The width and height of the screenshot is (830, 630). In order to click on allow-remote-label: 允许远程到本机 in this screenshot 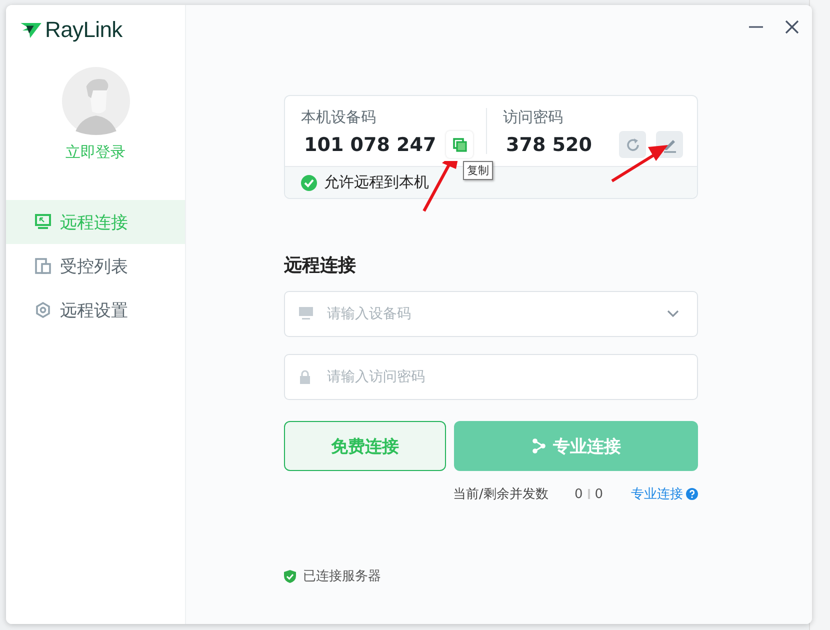, I will do `click(376, 182)`.